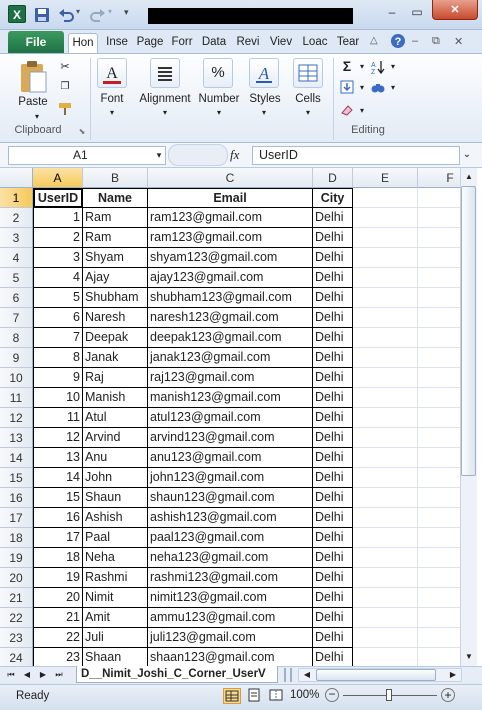  Describe the element at coordinates (82, 132) in the screenshot. I see `clipboard-dialog-launcher-icon: ⬊` at that location.